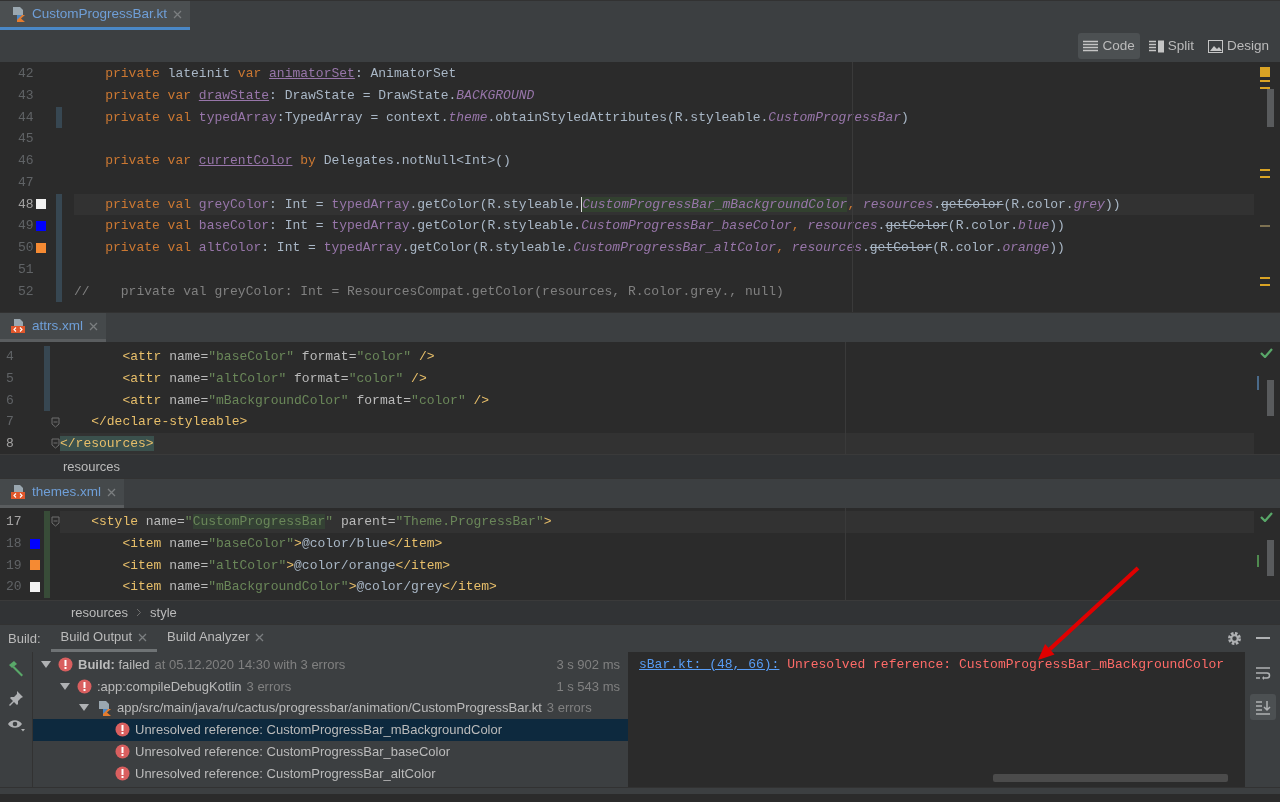  Describe the element at coordinates (26, 74) in the screenshot. I see `line-number: 42` at that location.